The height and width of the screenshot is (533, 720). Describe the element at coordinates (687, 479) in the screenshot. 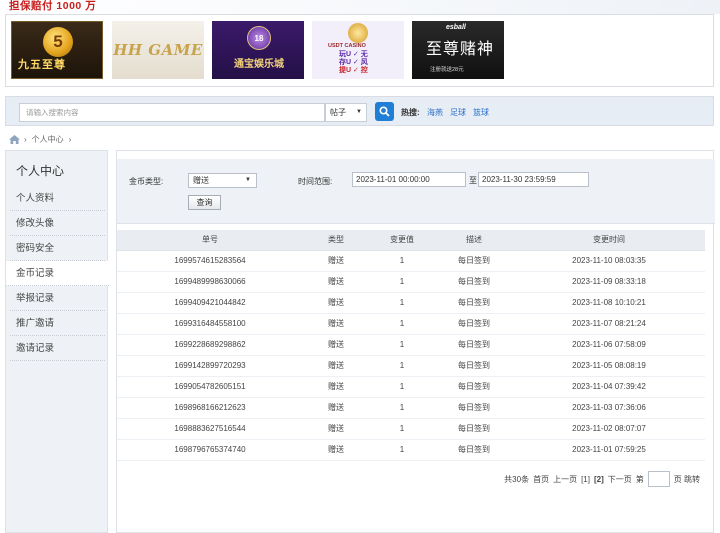

I see `goto-page-button: 页 跳转` at that location.